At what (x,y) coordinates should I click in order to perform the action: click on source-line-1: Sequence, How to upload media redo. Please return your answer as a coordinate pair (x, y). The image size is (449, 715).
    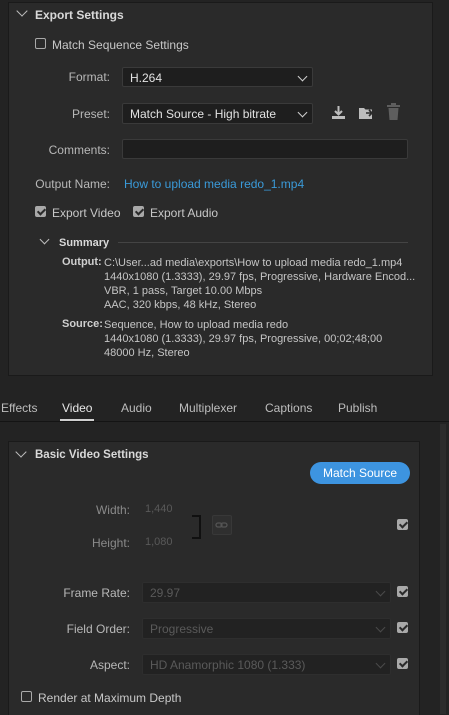
    Looking at the image, I should click on (196, 325).